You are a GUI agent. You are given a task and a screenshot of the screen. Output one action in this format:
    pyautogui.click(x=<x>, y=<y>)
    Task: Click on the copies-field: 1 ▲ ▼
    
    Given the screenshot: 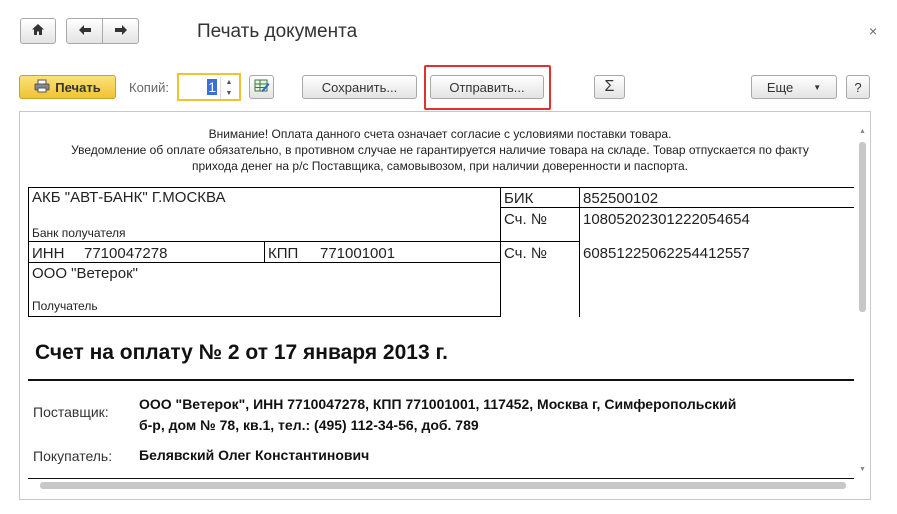 What is the action you would take?
    pyautogui.click(x=209, y=87)
    